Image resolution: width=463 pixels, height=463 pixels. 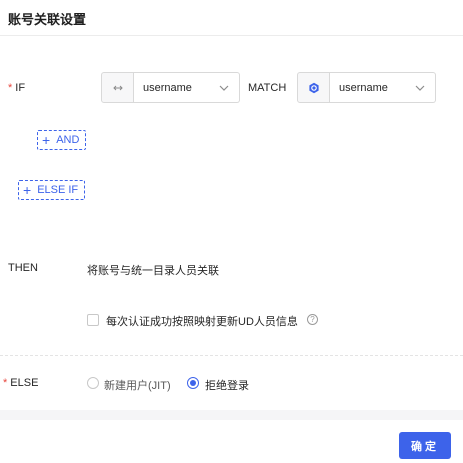 I want to click on title-divider, so click(x=231, y=35).